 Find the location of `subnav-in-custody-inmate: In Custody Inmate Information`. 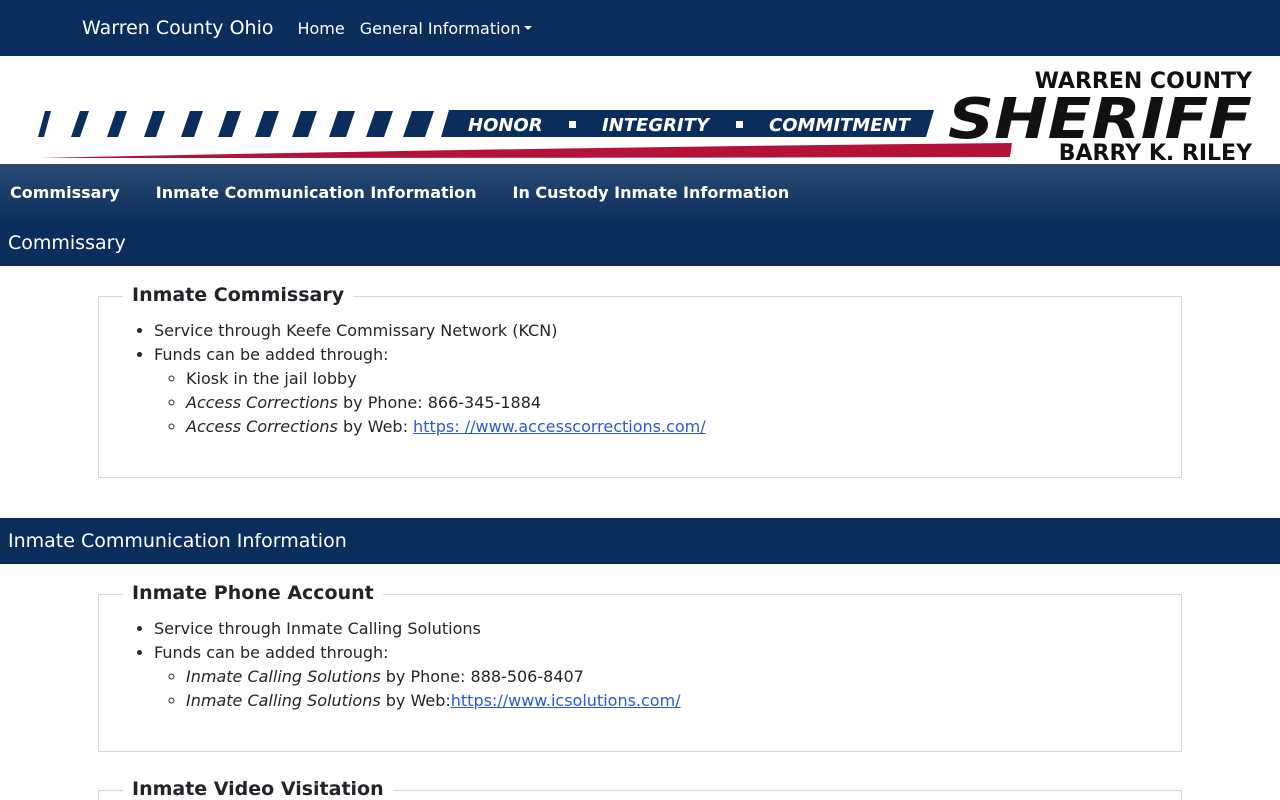

subnav-in-custody-inmate: In Custody Inmate Information is located at coordinates (651, 192).